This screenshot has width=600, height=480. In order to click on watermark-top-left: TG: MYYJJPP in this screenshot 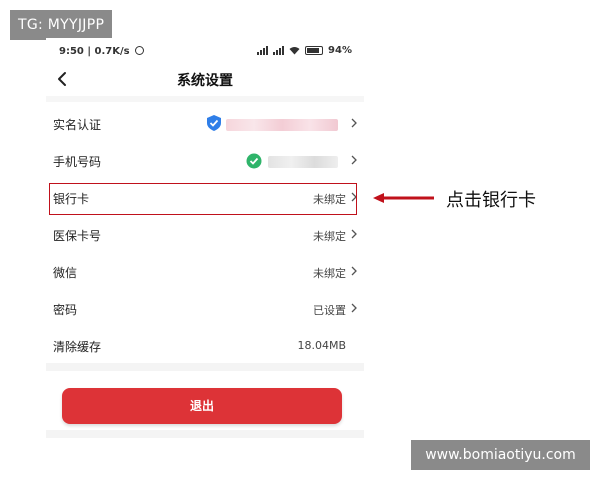, I will do `click(61, 25)`.